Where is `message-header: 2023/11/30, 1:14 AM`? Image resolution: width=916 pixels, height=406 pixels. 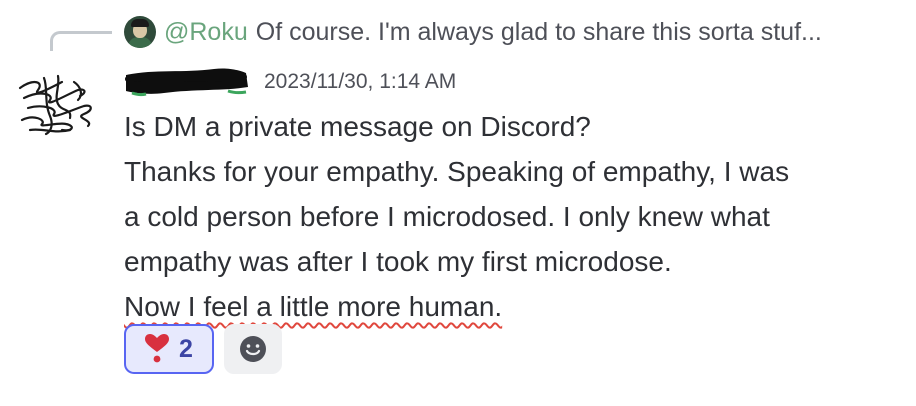 message-header: 2023/11/30, 1:14 AM is located at coordinates (290, 82).